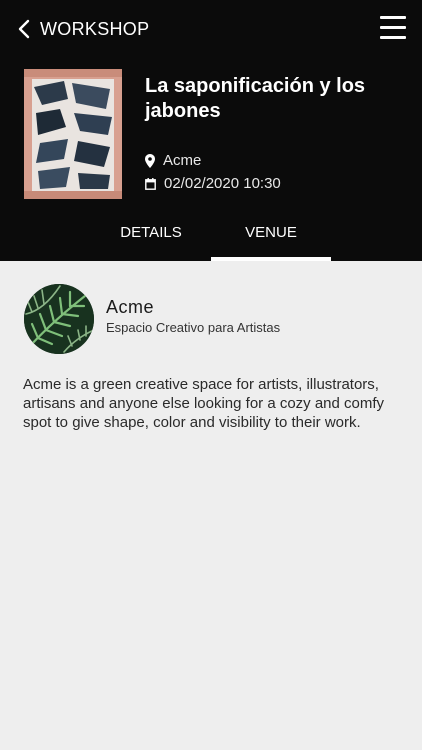 This screenshot has height=750, width=422. Describe the element at coordinates (24, 29) in the screenshot. I see `chevron-left-icon` at that location.